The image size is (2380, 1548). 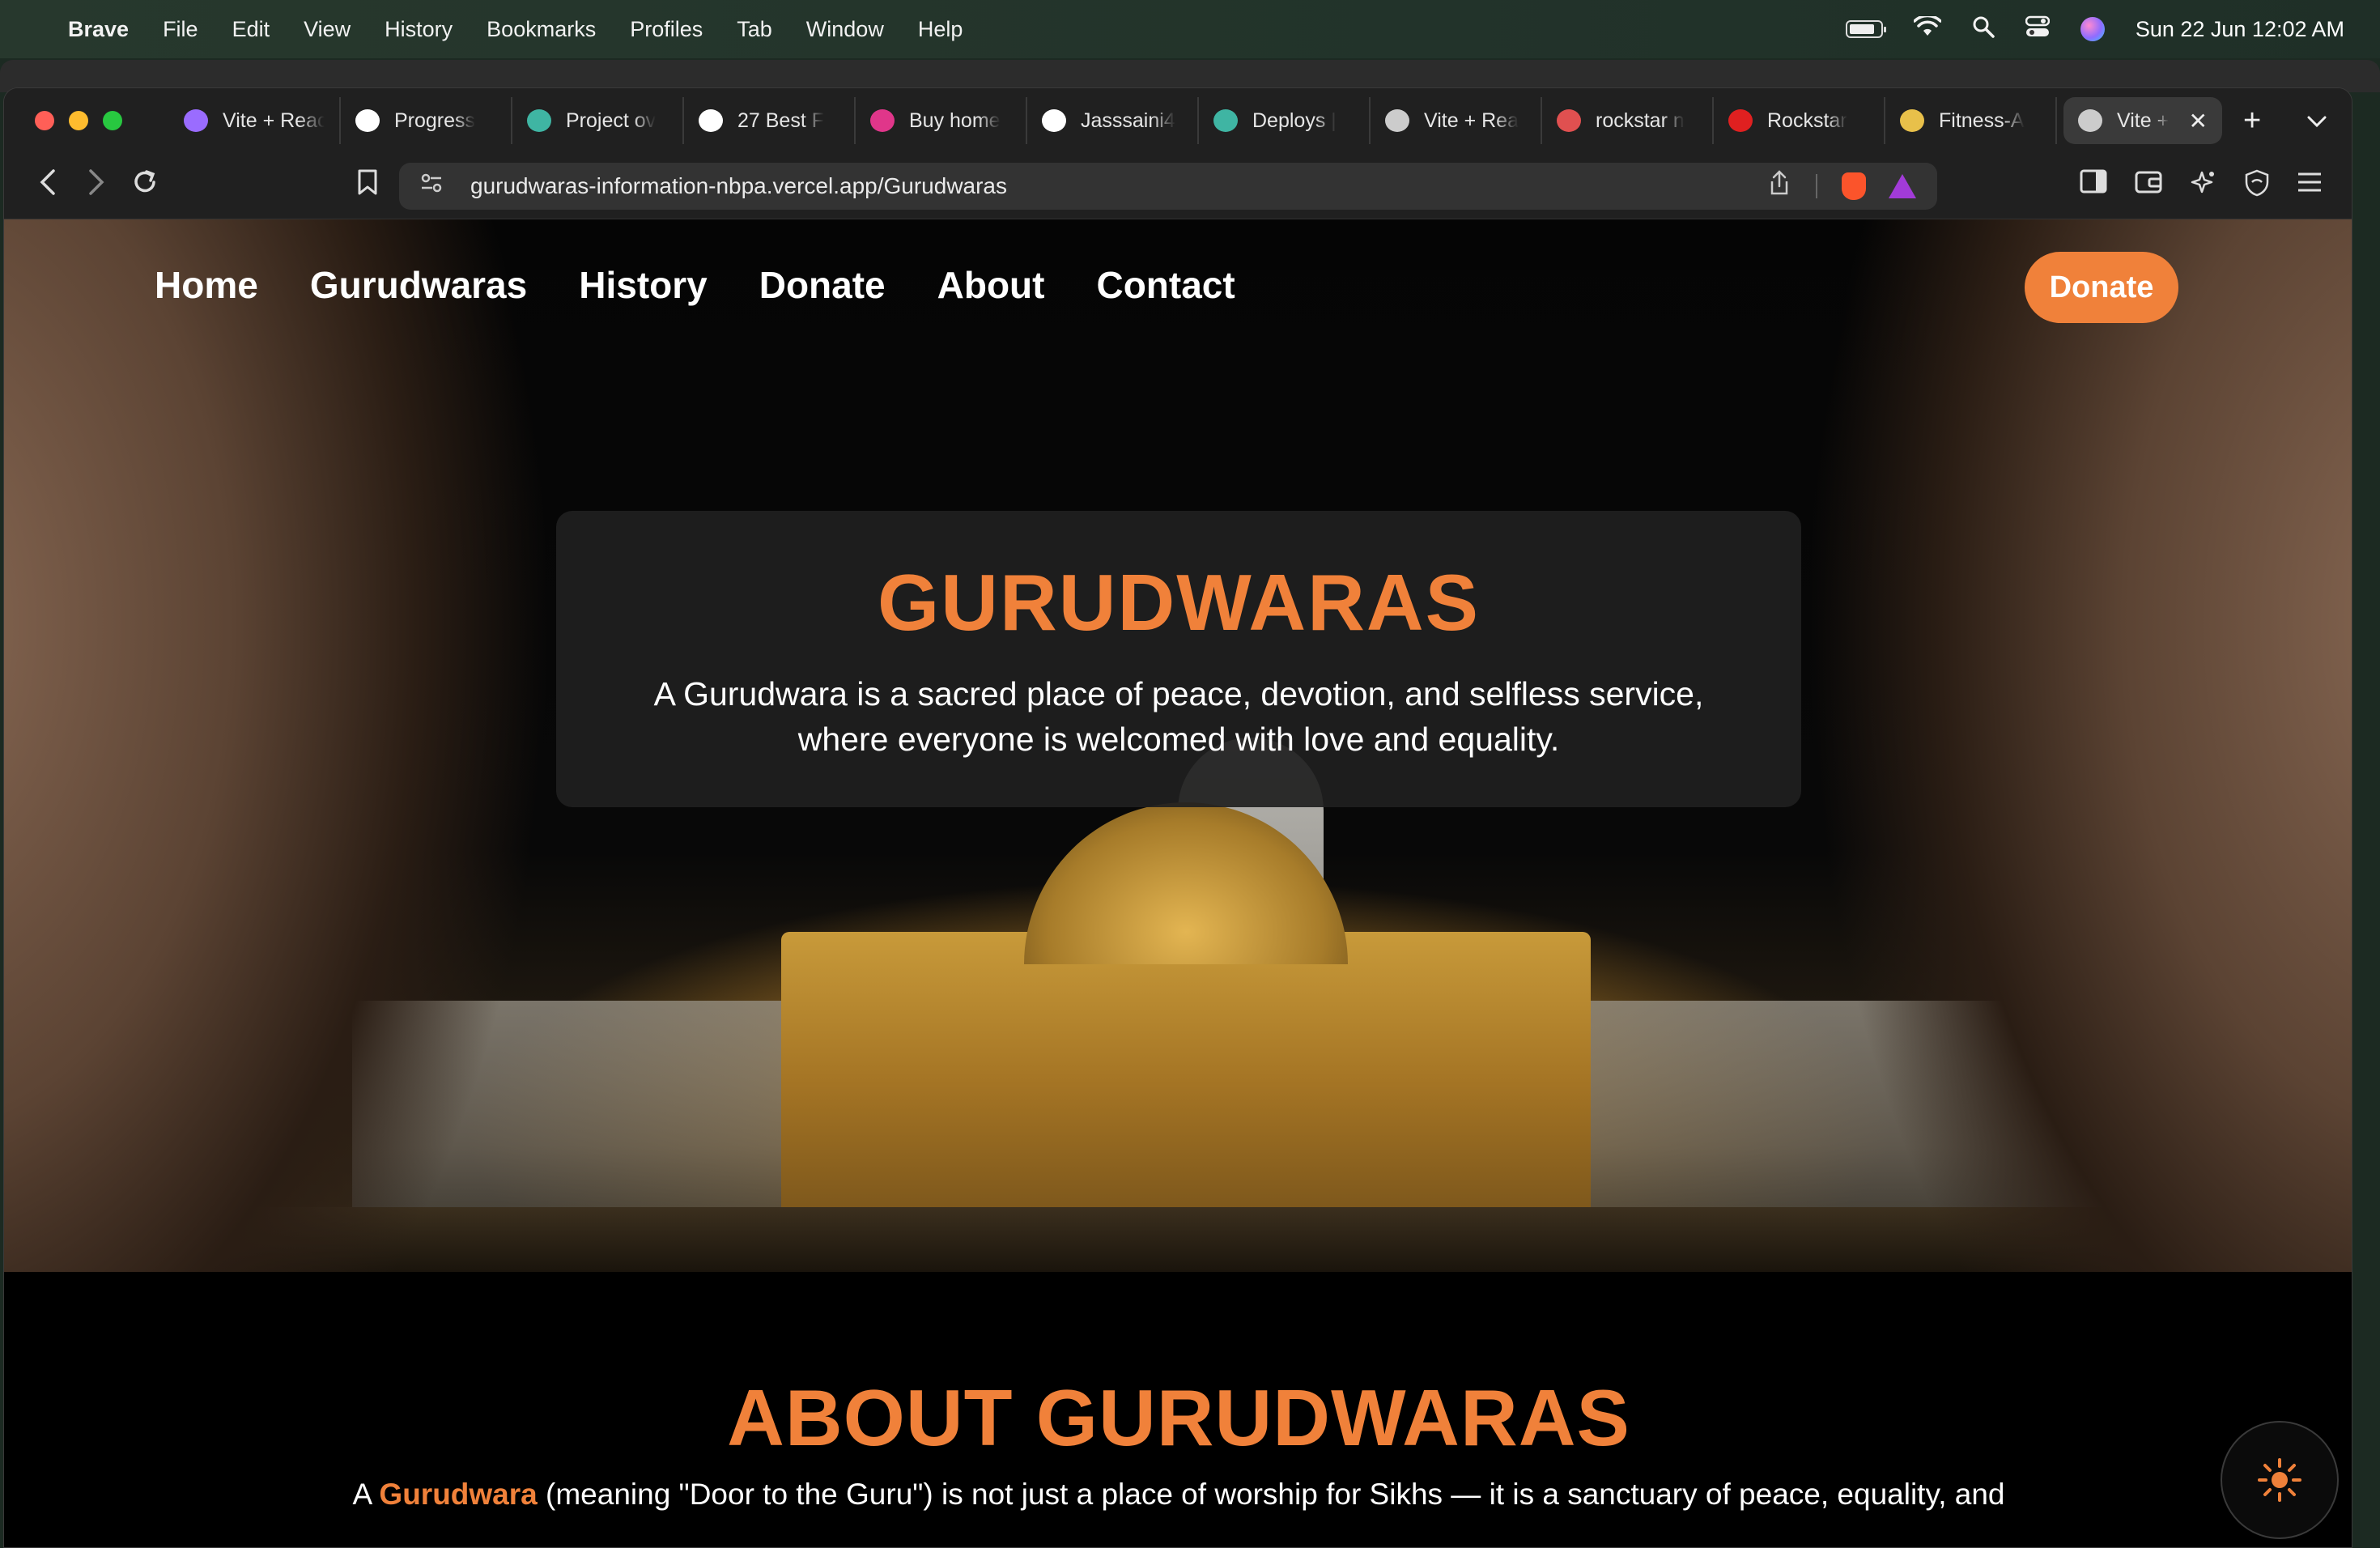 I want to click on github-icon, so click(x=1054, y=121).